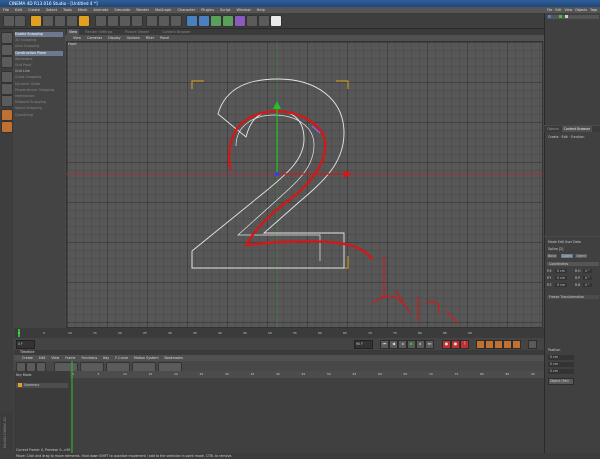 The width and height of the screenshot is (600, 459). What do you see at coordinates (279, 366) in the screenshot?
I see `timeline-toolbar` at bounding box center [279, 366].